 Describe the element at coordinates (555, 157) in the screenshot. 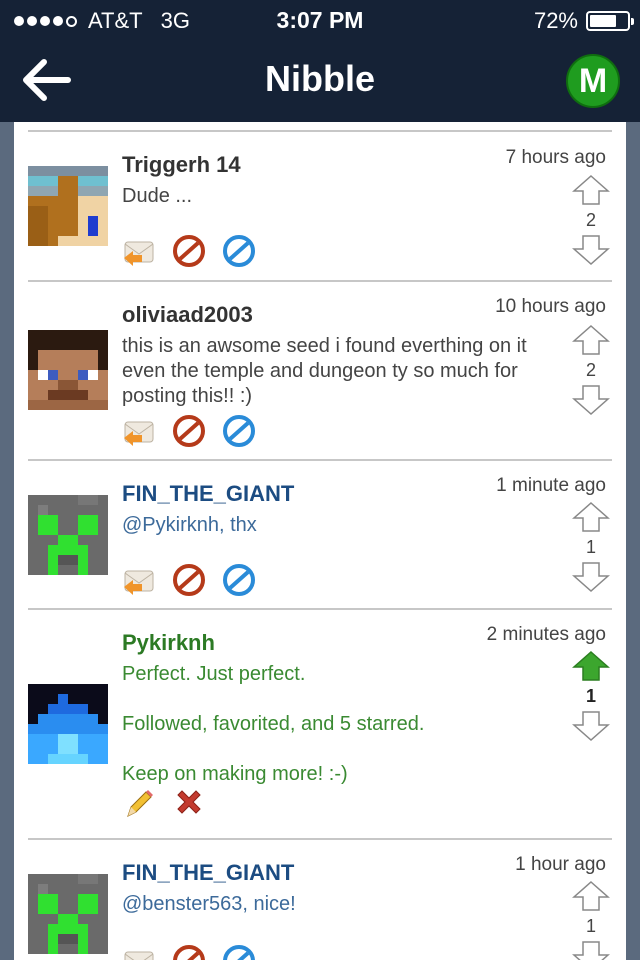

I see `comment-timestamp: 7 hours ago` at that location.